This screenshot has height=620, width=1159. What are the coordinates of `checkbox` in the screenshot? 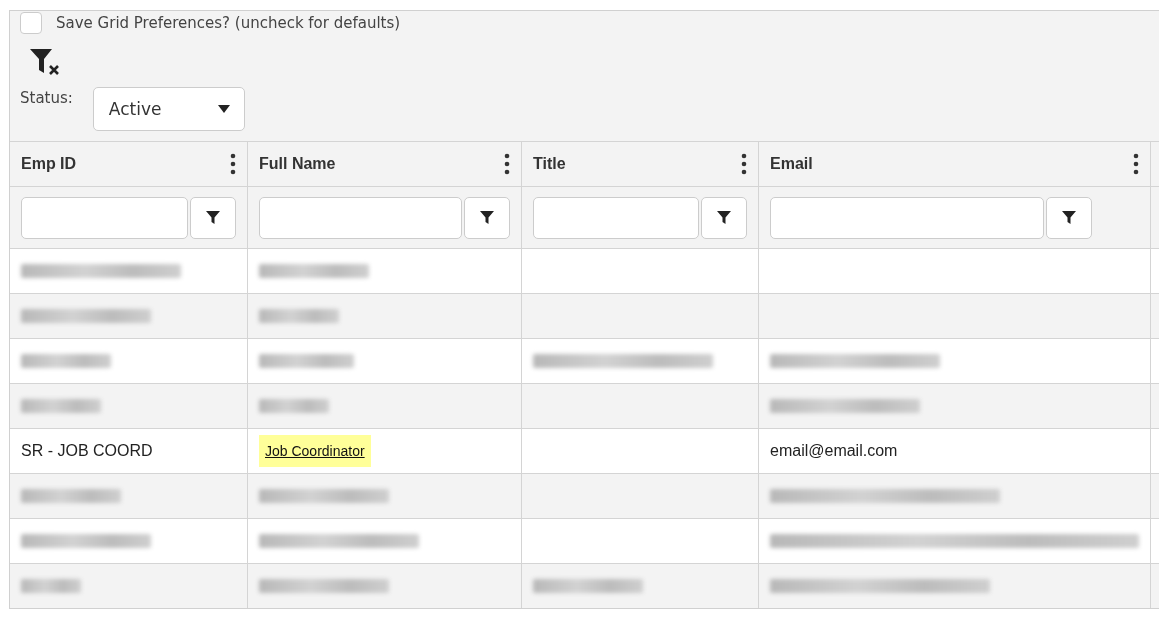 It's located at (31, 23).